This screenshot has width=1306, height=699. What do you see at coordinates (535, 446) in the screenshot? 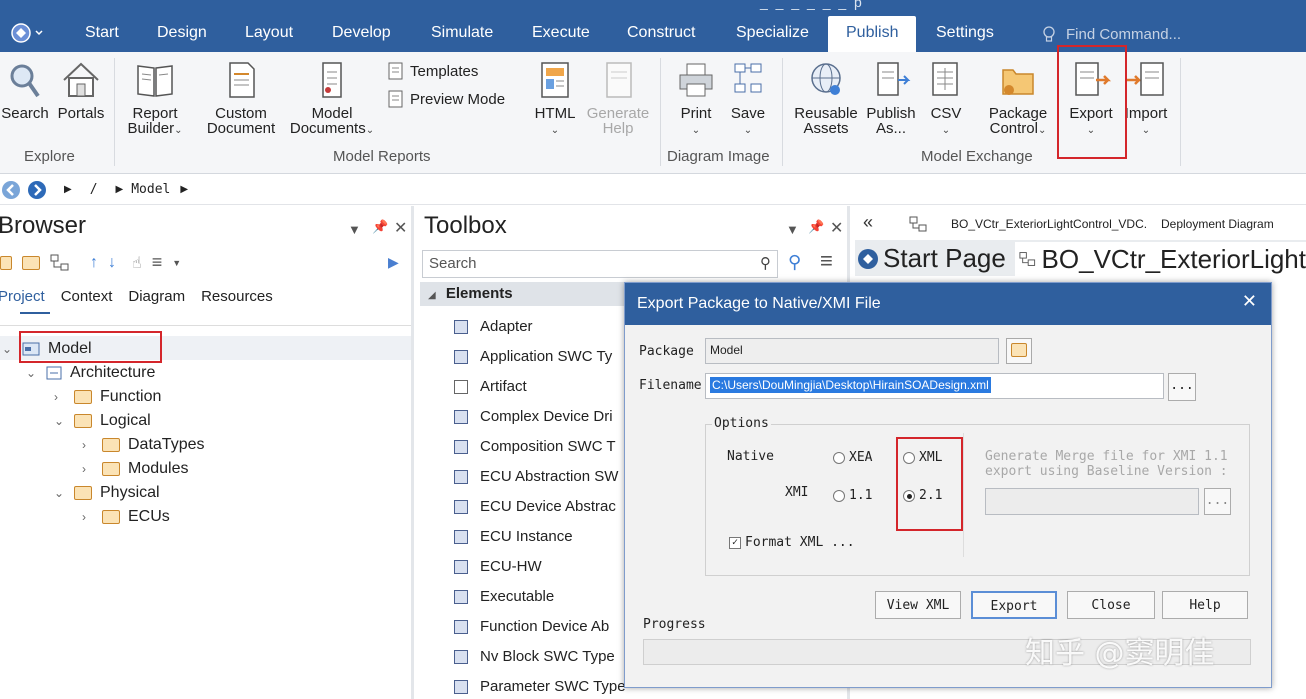
I see `toolbox-item: Composition SWC T` at bounding box center [535, 446].